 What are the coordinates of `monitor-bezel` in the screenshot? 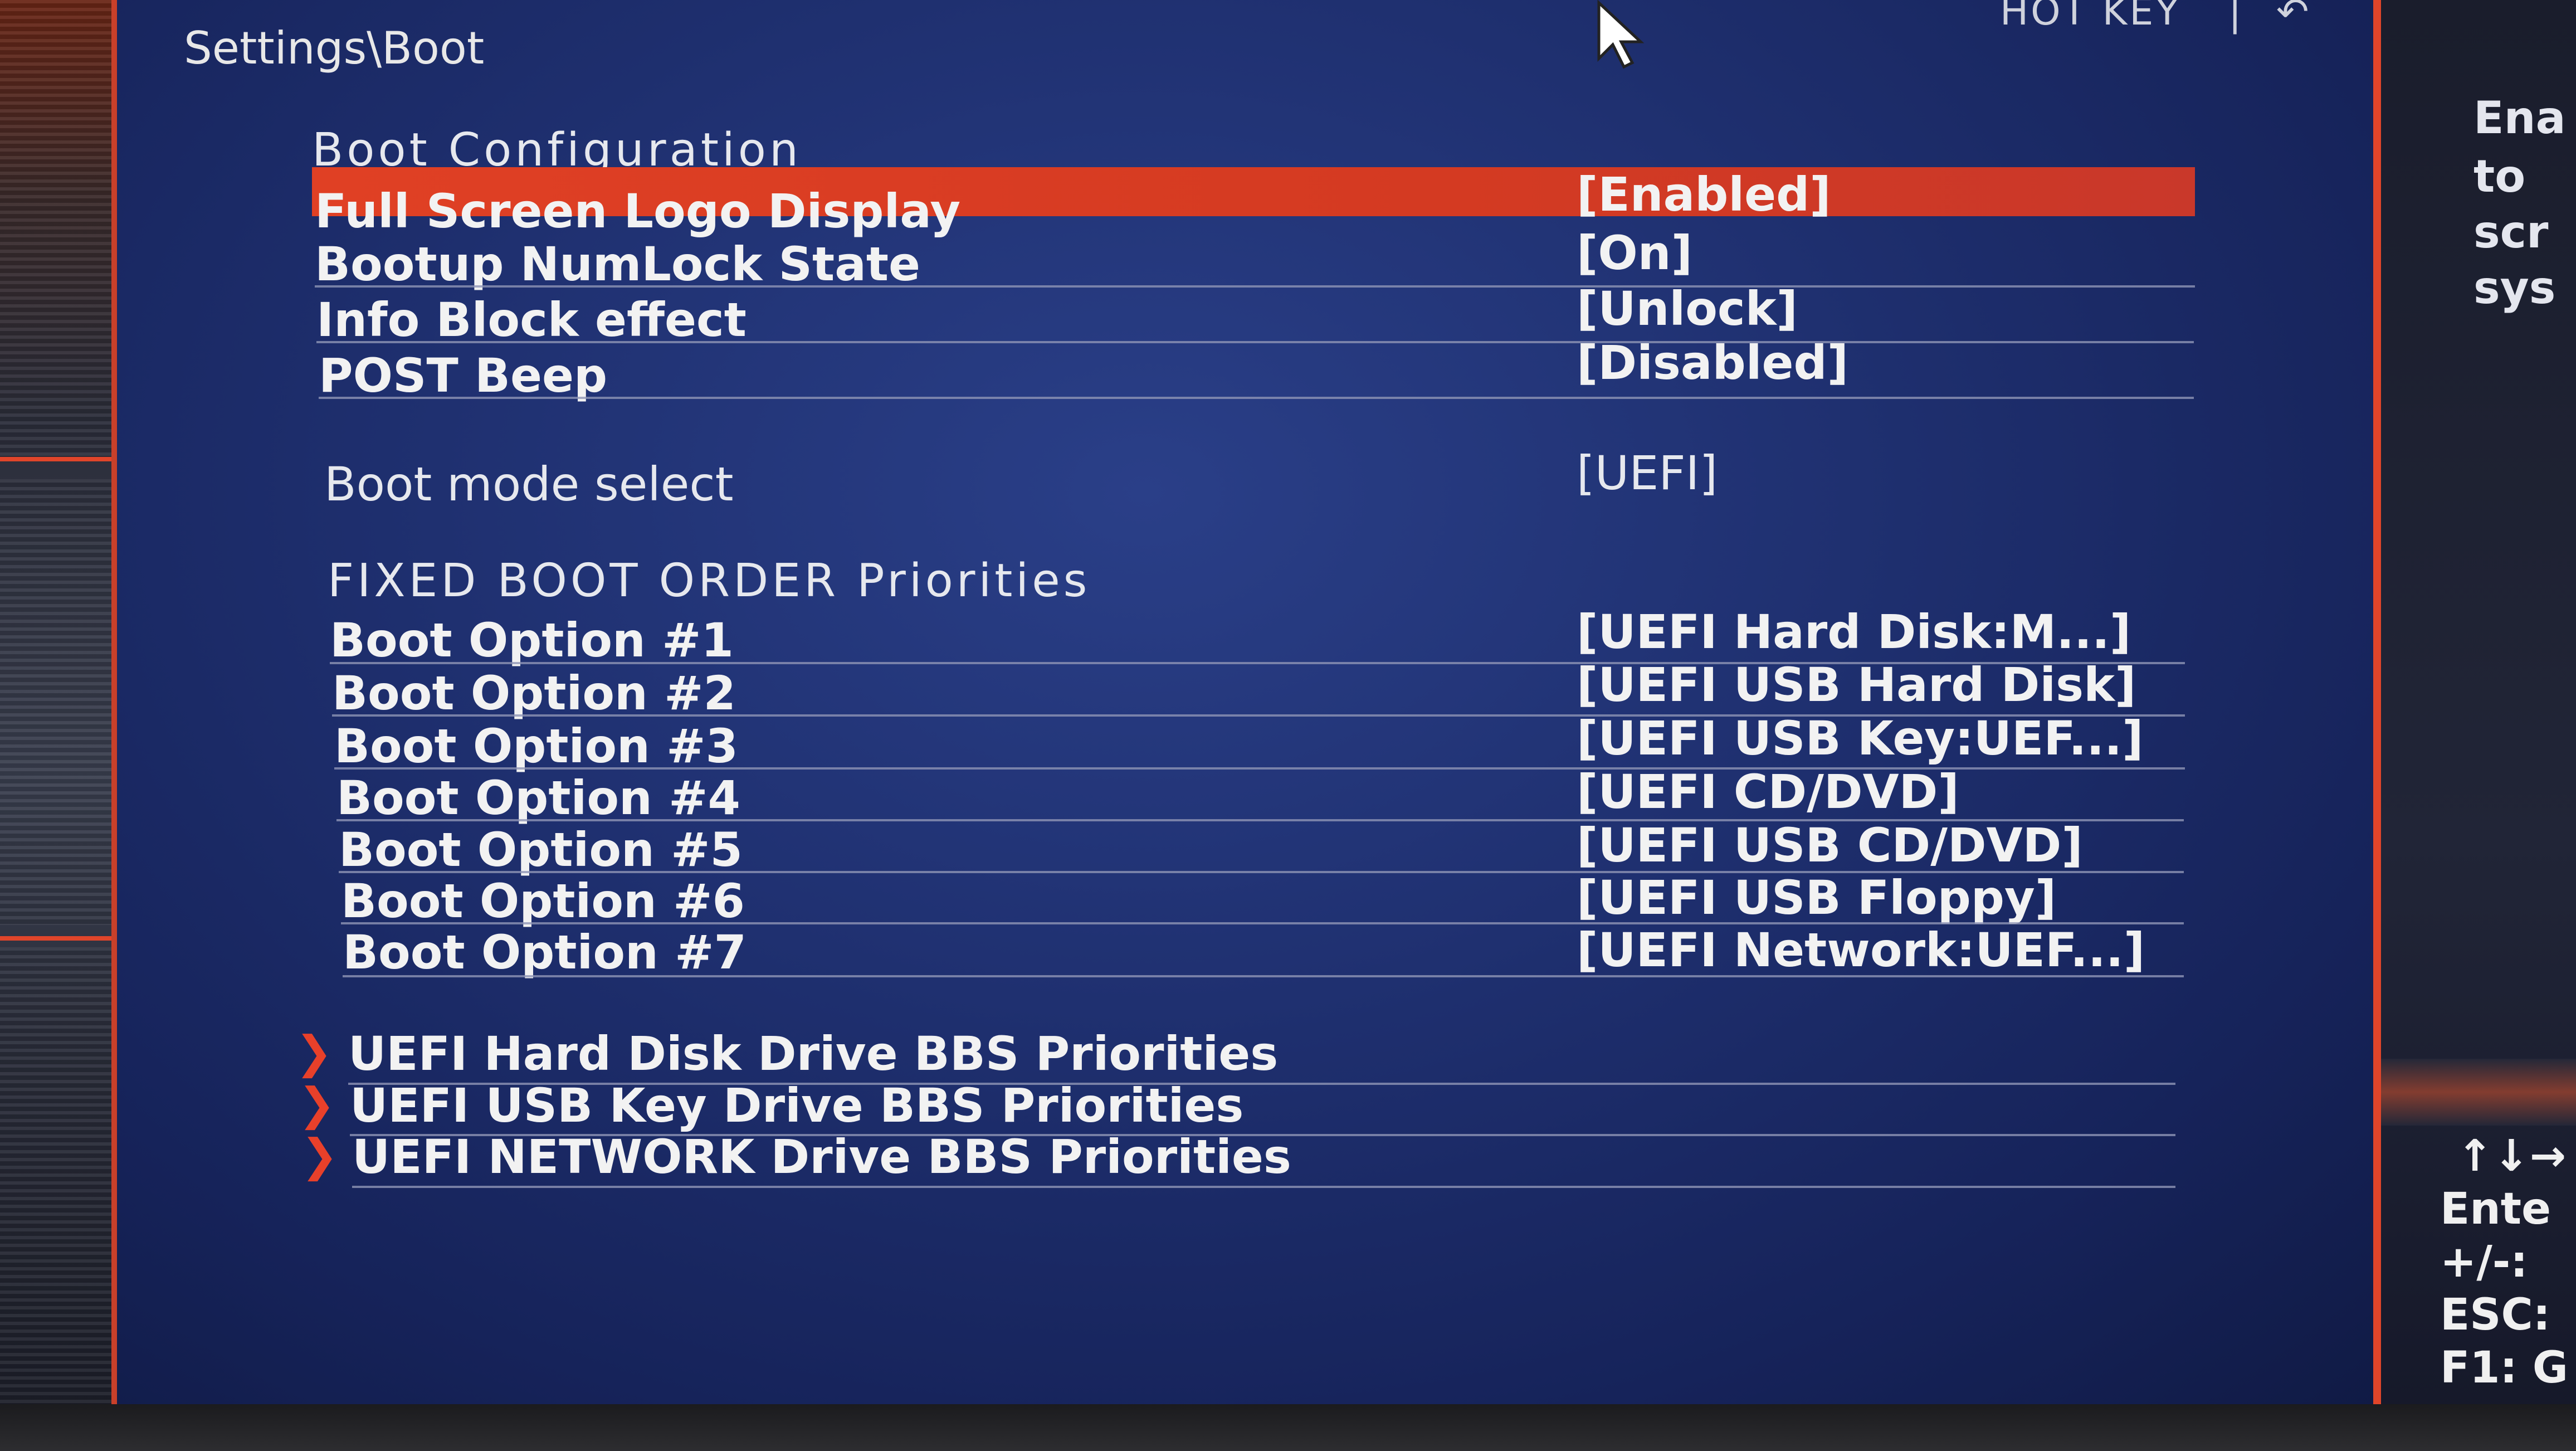 It's located at (1288, 1427).